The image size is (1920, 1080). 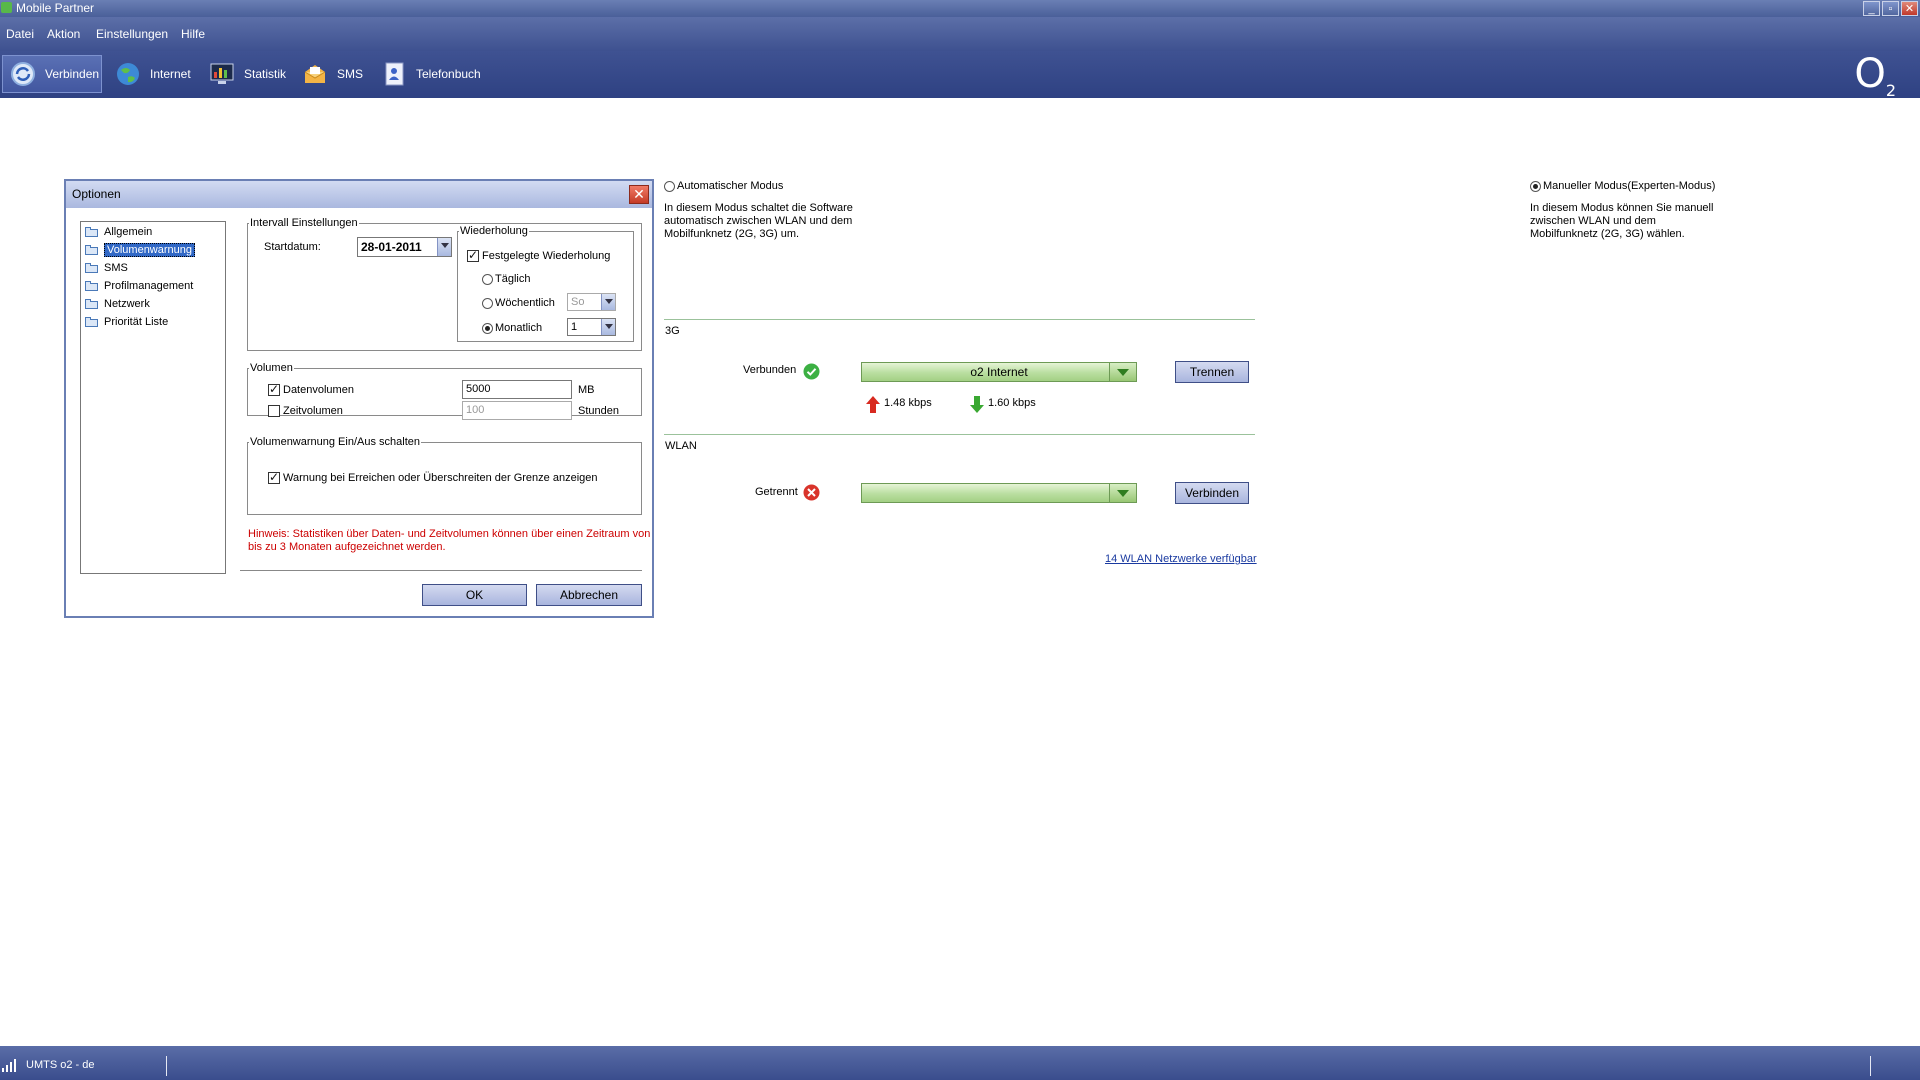 I want to click on month-day-value: 1, so click(x=574, y=327).